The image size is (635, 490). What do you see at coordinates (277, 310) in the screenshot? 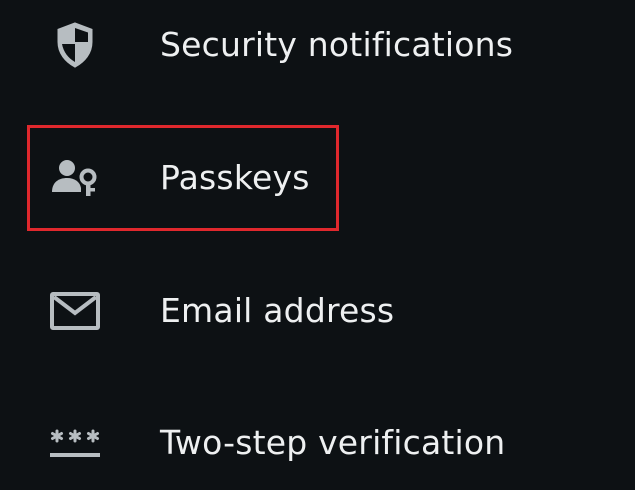
I see `menu-item-label: Email address` at bounding box center [277, 310].